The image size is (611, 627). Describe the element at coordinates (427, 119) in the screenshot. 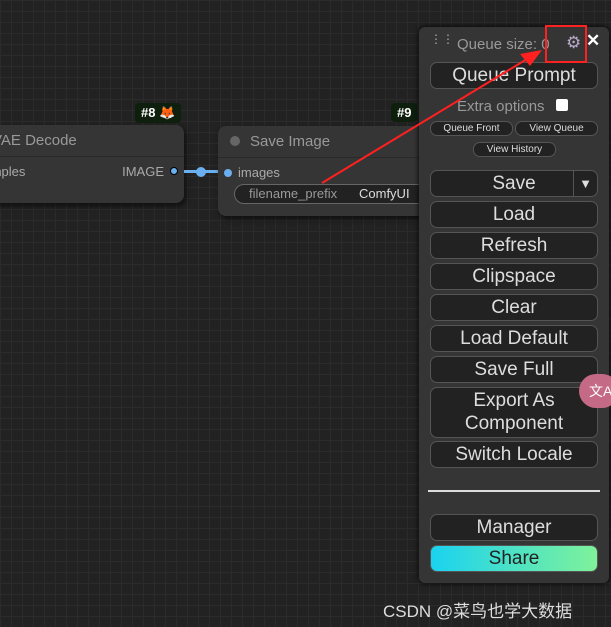

I see `annotation-arrow` at that location.